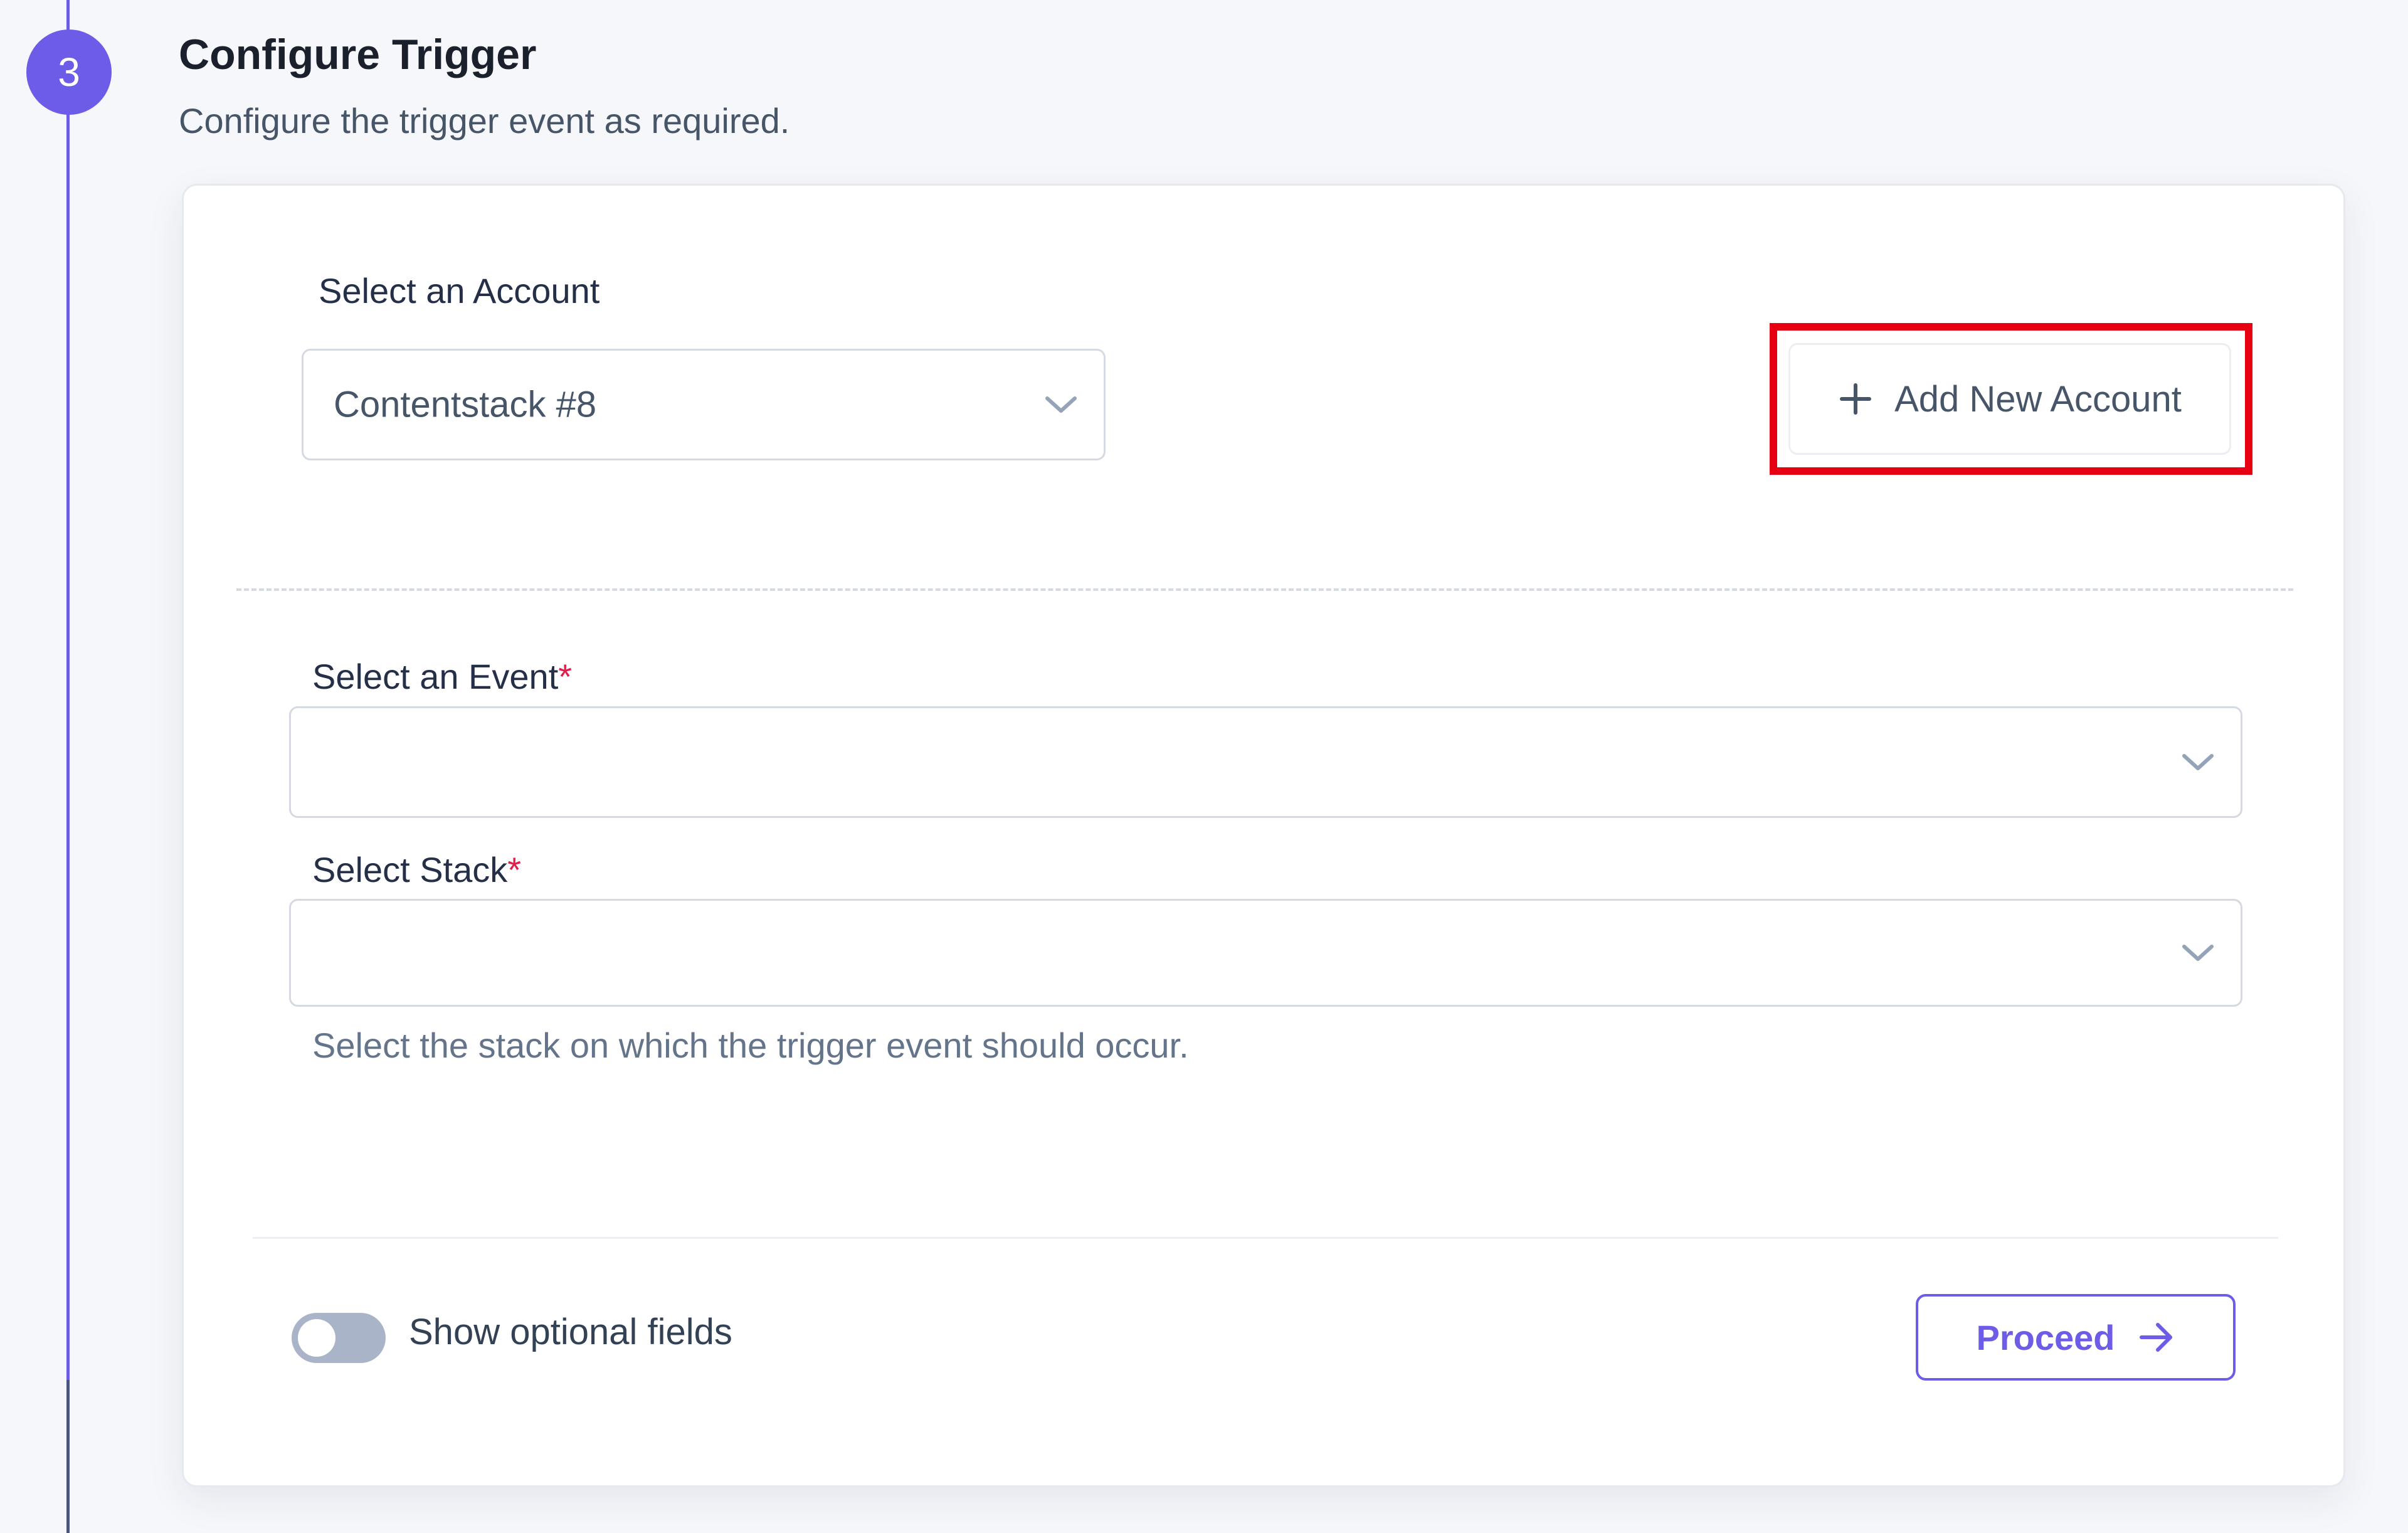  I want to click on step-description: Configure the trigger event as required., so click(484, 121).